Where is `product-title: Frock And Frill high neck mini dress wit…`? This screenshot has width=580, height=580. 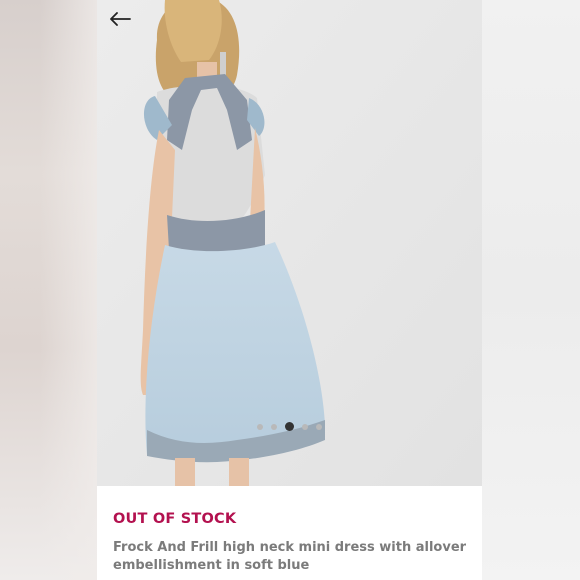
product-title: Frock And Frill high neck mini dress wit… is located at coordinates (290, 557).